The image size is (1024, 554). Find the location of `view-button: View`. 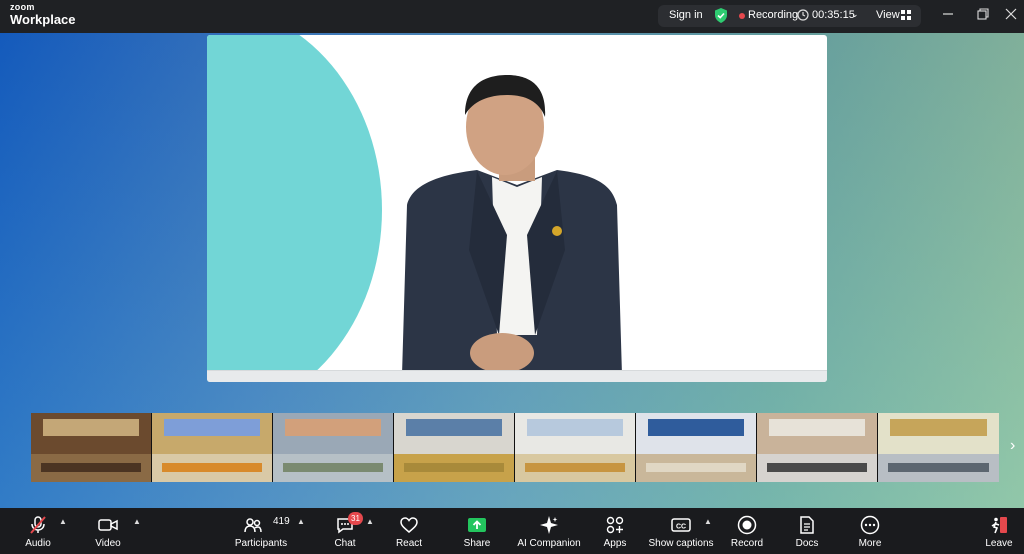

view-button: View is located at coordinates (888, 15).